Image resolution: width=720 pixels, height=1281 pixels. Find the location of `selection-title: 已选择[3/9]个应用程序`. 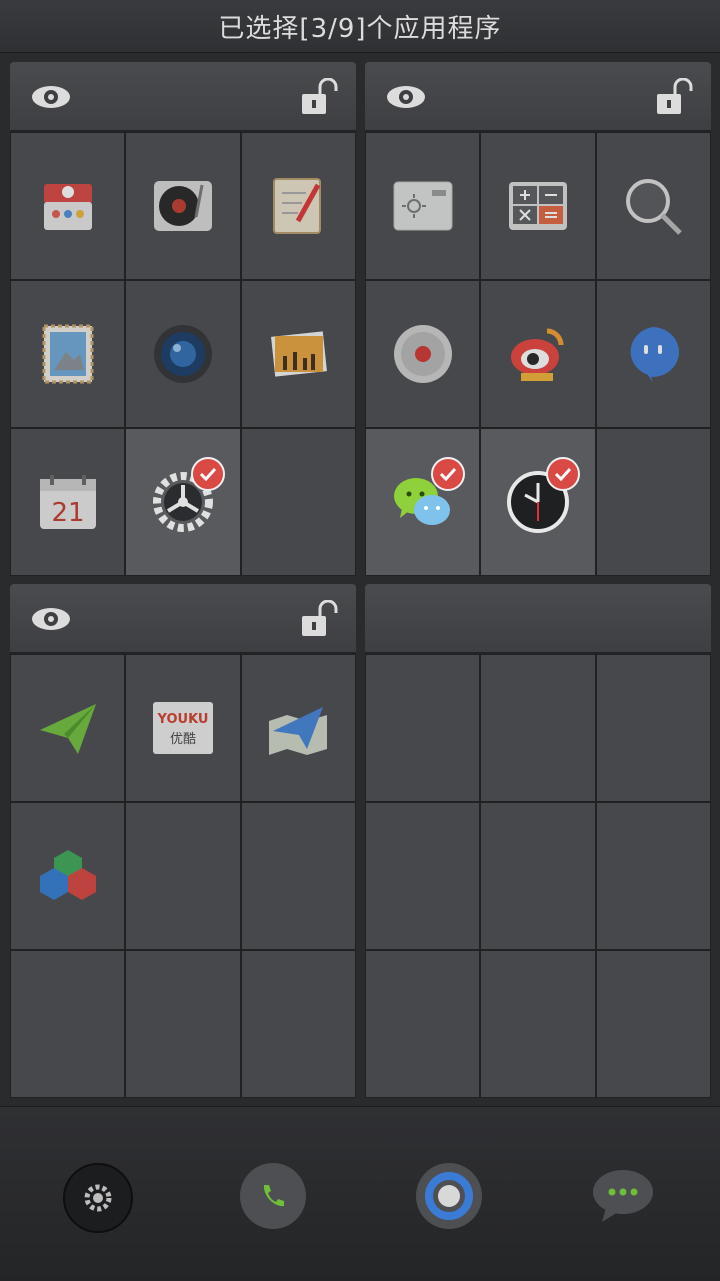

selection-title: 已选择[3/9]个应用程序 is located at coordinates (360, 28).